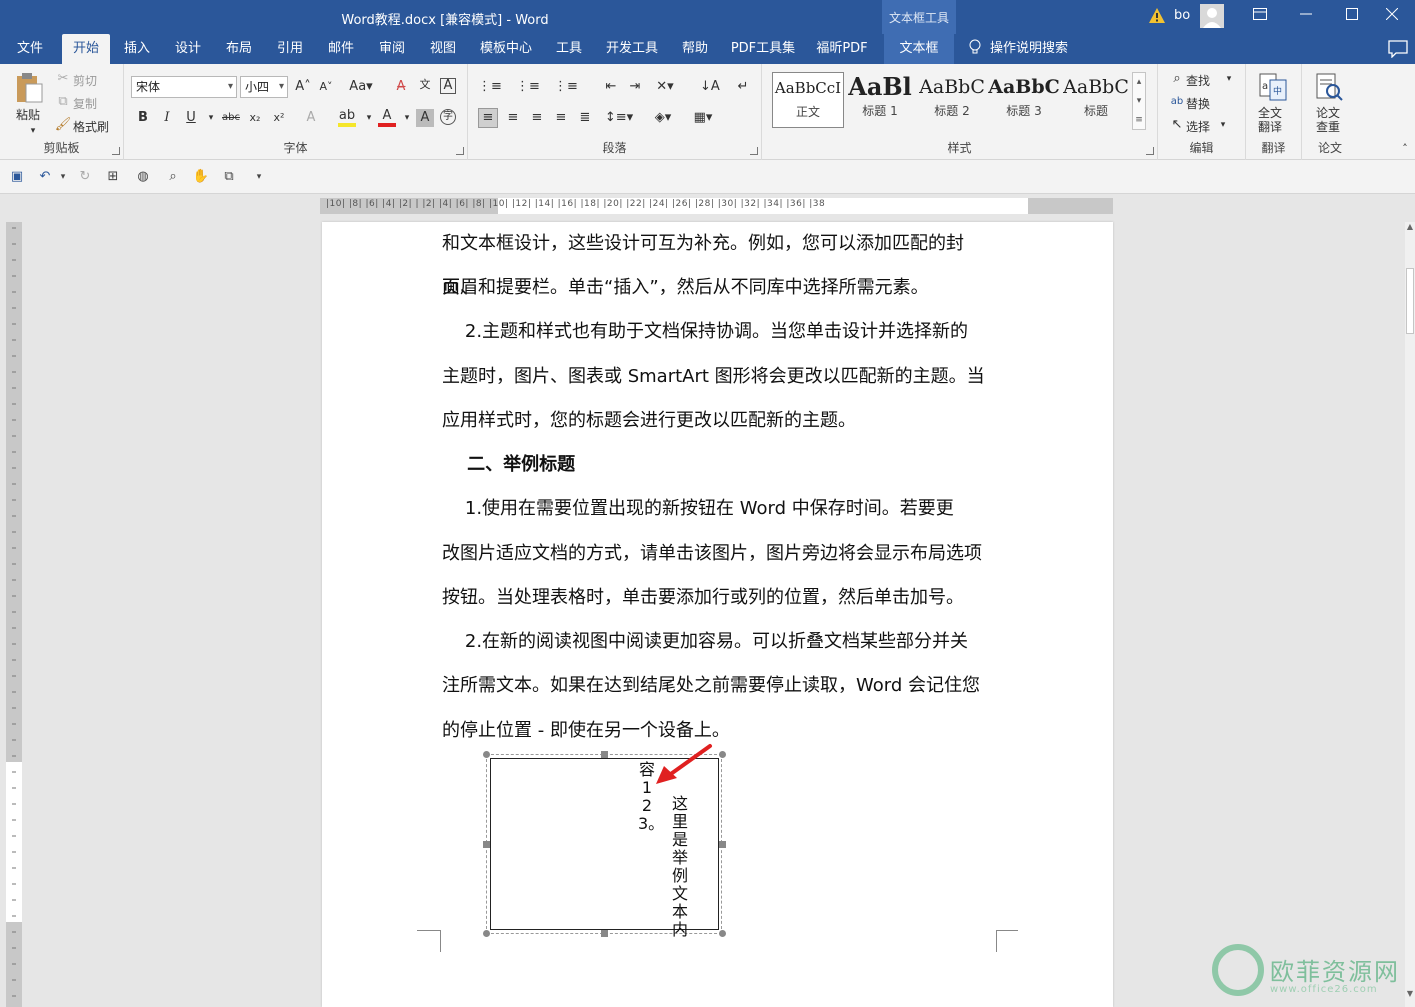 This screenshot has height=1007, width=1415. What do you see at coordinates (290, 49) in the screenshot?
I see `tab-references: 引用` at bounding box center [290, 49].